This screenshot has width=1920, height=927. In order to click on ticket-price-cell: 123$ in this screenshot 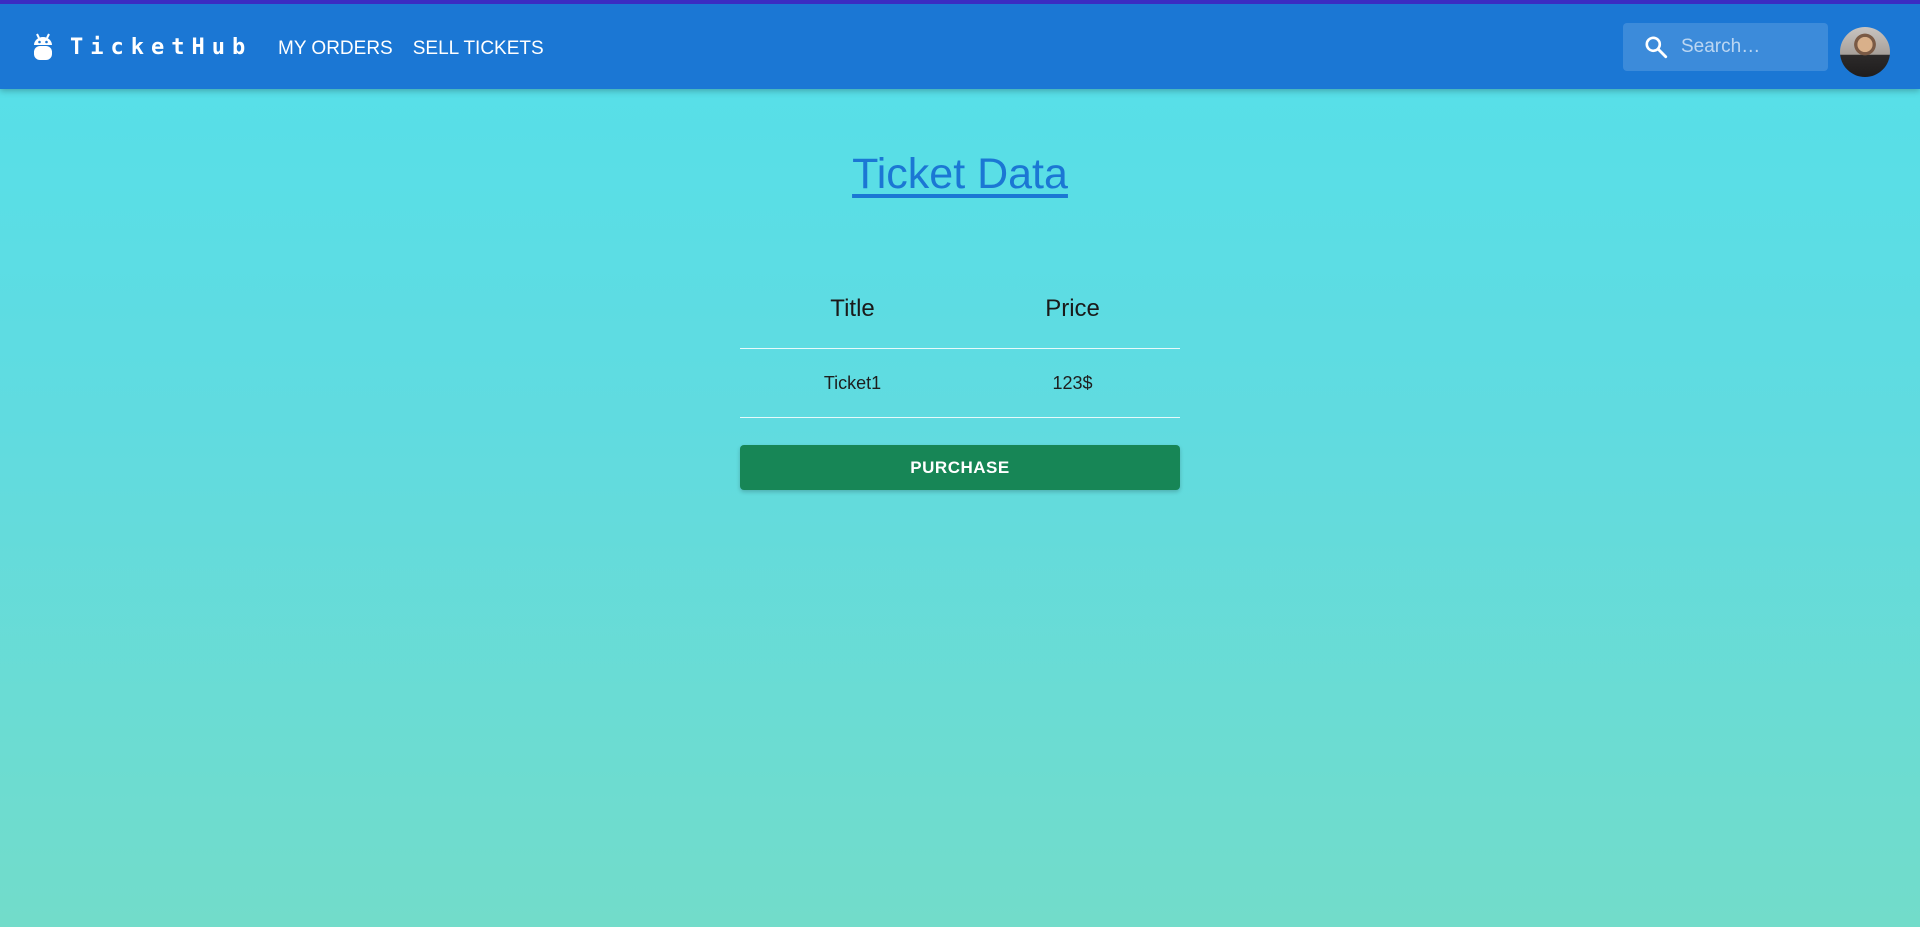, I will do `click(1072, 383)`.